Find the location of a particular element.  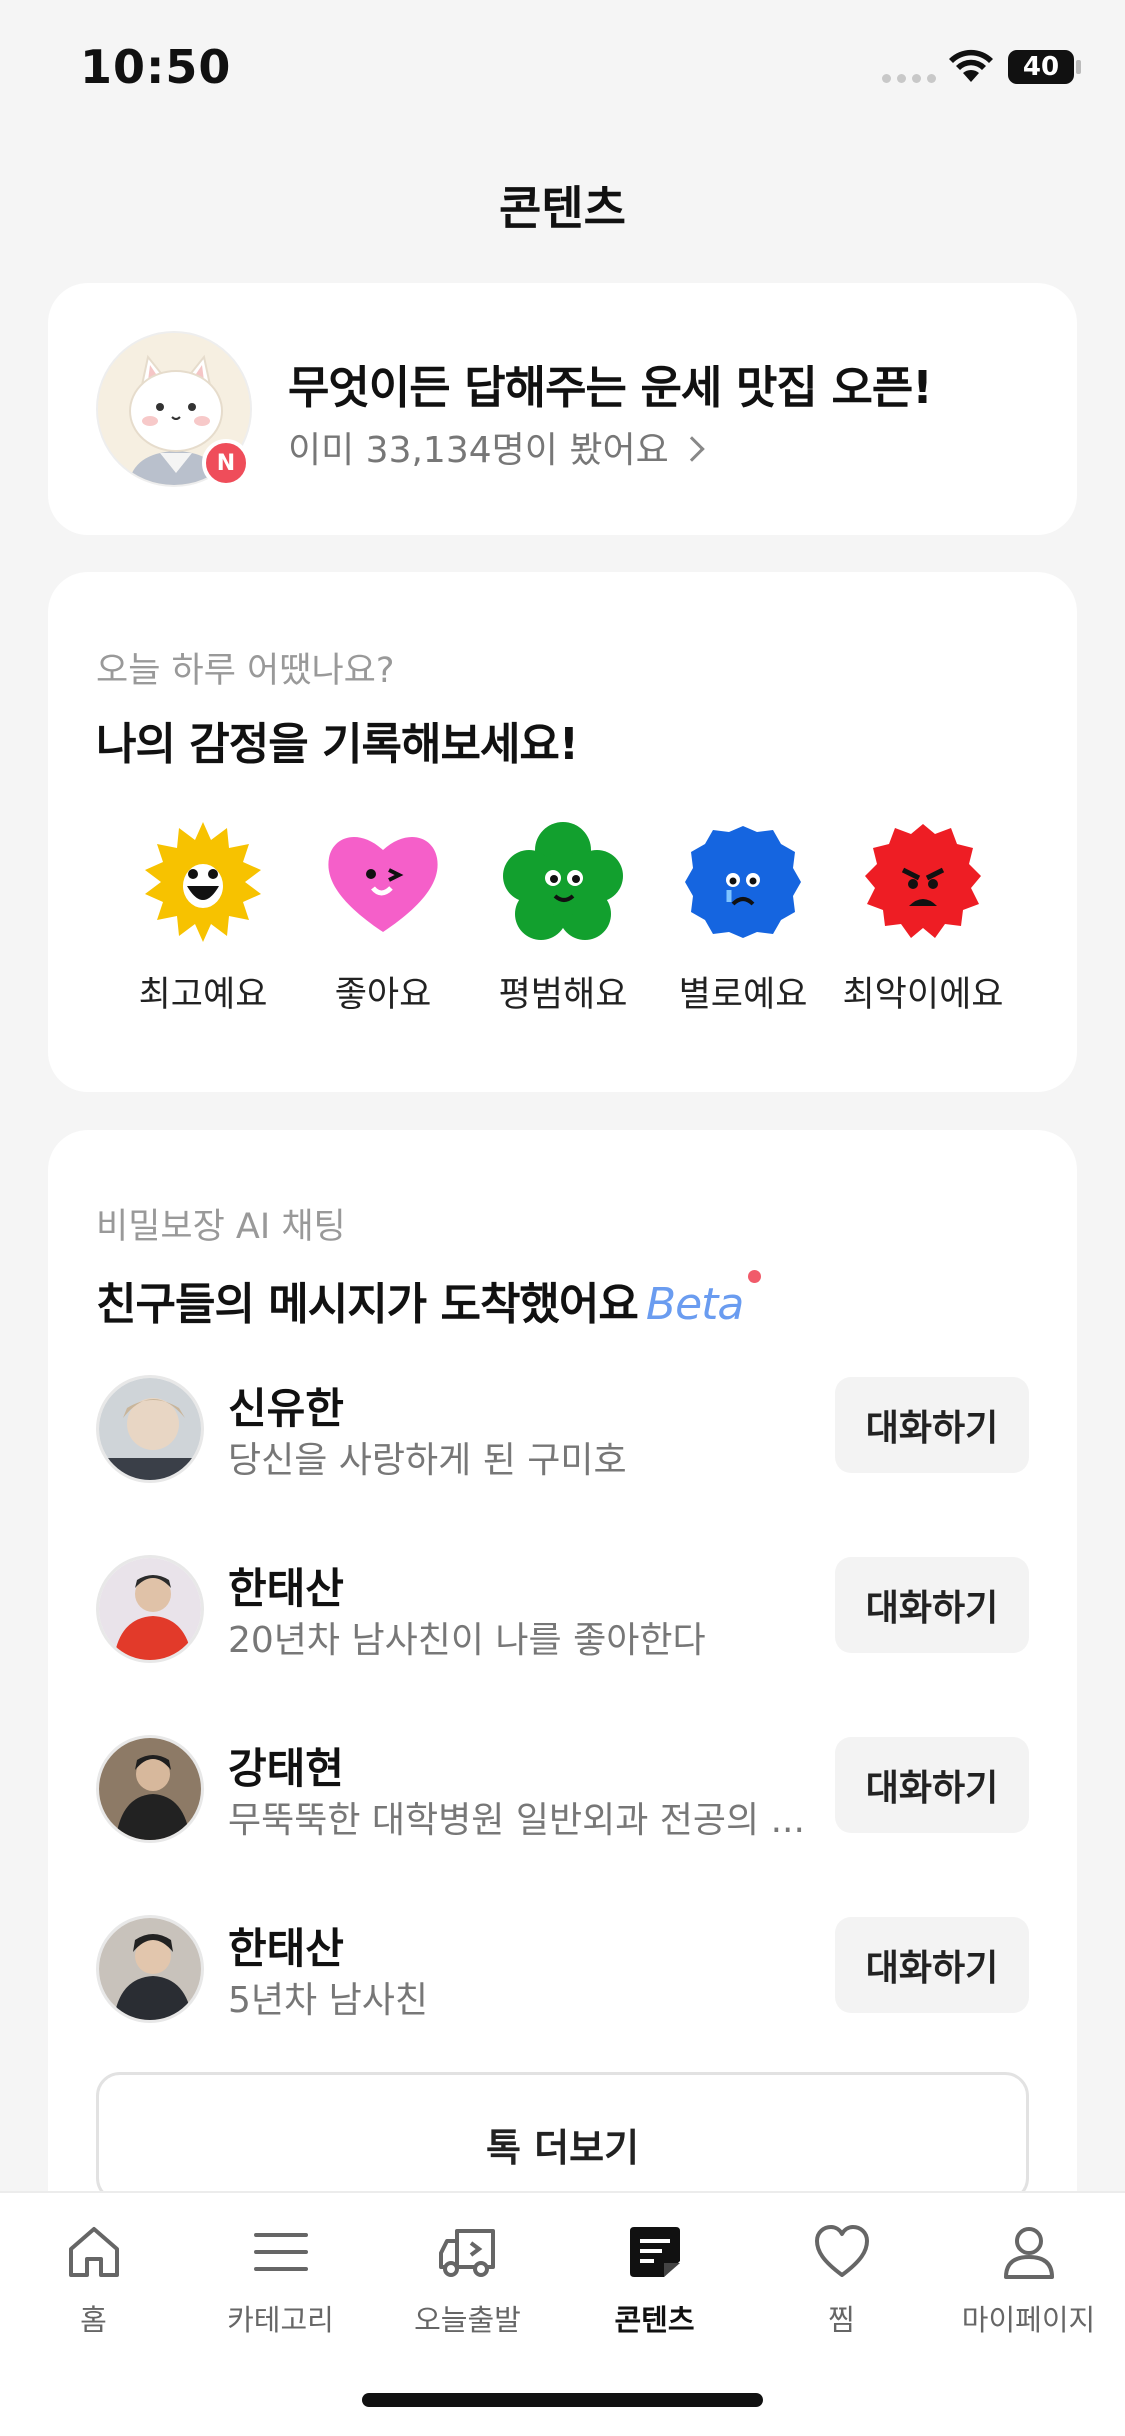

emotion-label: 좋아요 is located at coordinates (383, 995).